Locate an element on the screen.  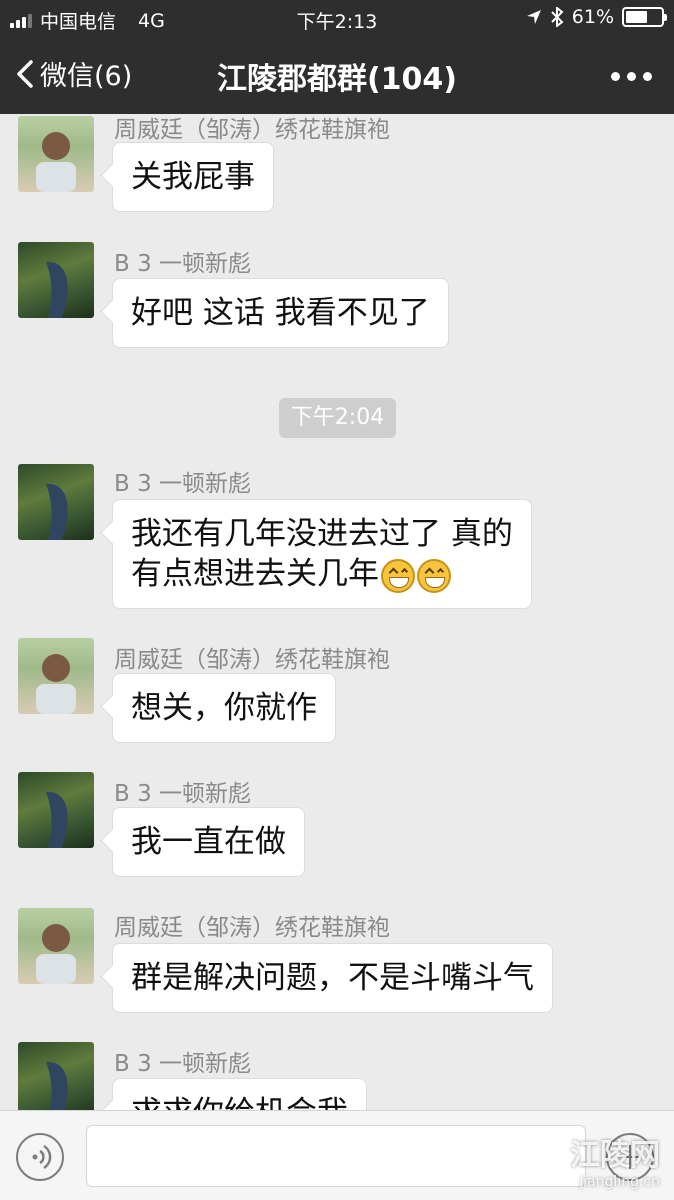
battery-percent: 61% is located at coordinates (592, 17).